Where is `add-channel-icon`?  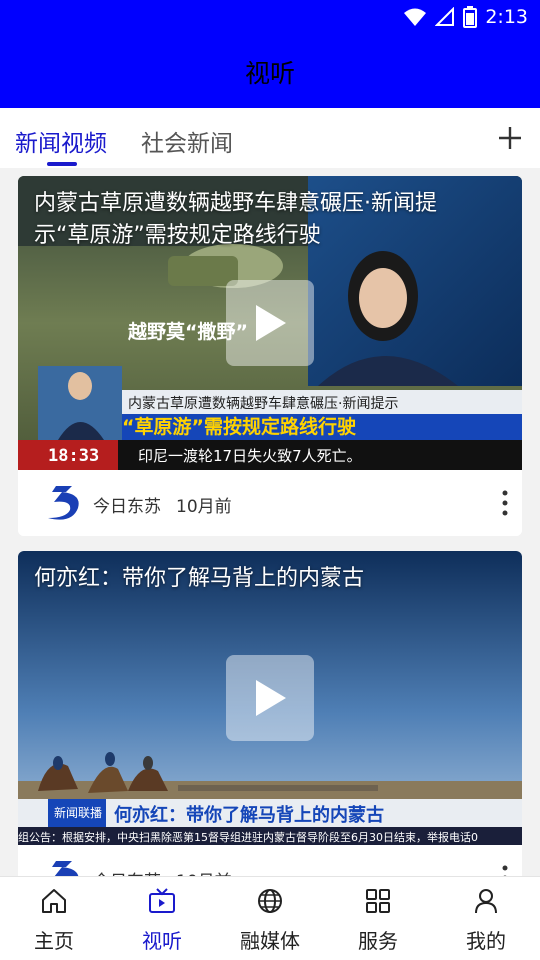
add-channel-icon is located at coordinates (510, 138).